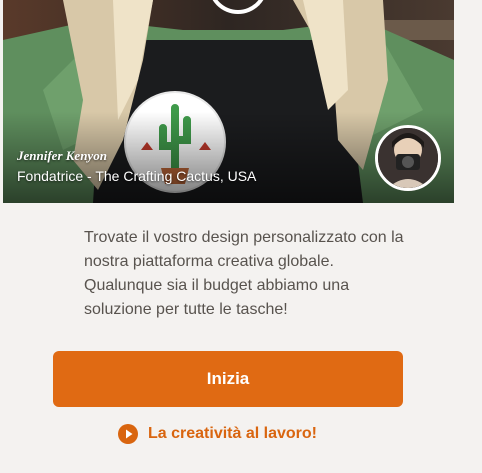  I want to click on testimonial-person-name: Jennifer Kenyon, so click(62, 155).